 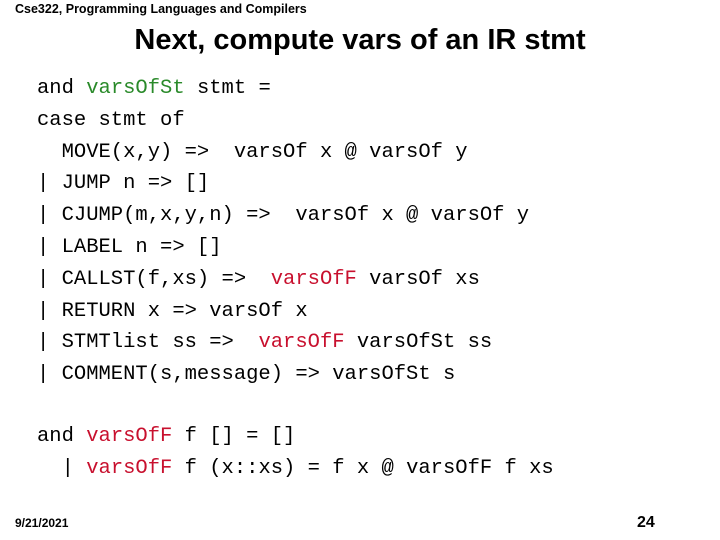 What do you see at coordinates (148, 343) in the screenshot?
I see `code-text: | STMTlist ss =>` at bounding box center [148, 343].